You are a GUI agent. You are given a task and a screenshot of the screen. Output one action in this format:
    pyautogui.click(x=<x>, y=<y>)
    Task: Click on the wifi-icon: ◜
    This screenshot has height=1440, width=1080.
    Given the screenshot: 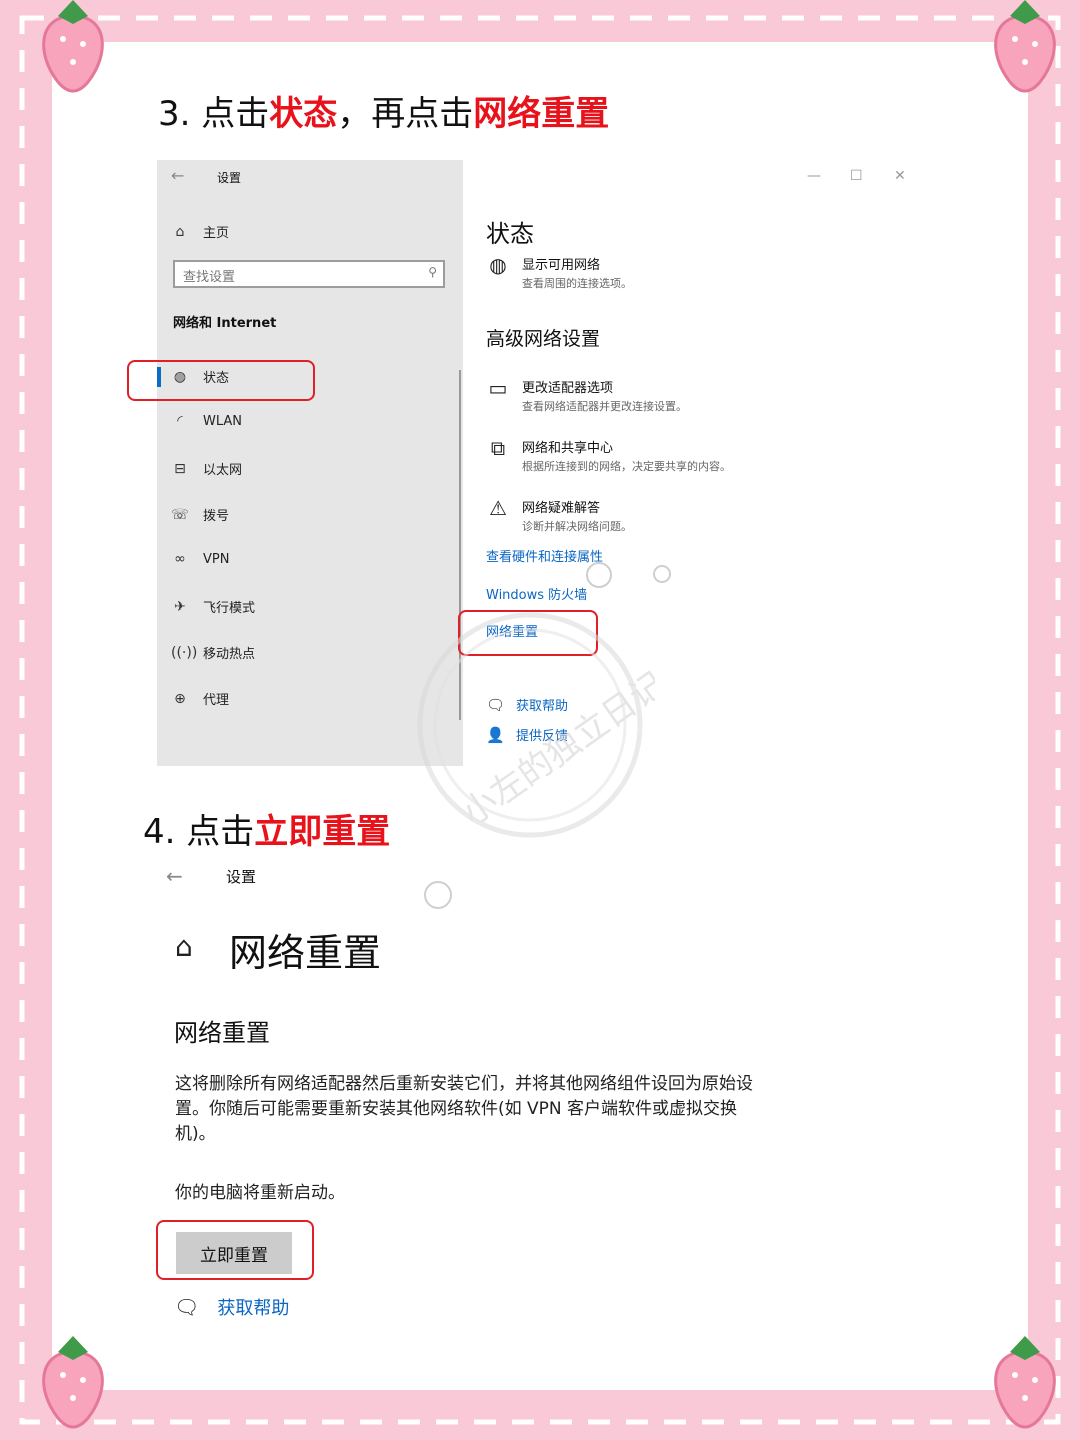 What is the action you would take?
    pyautogui.click(x=180, y=421)
    